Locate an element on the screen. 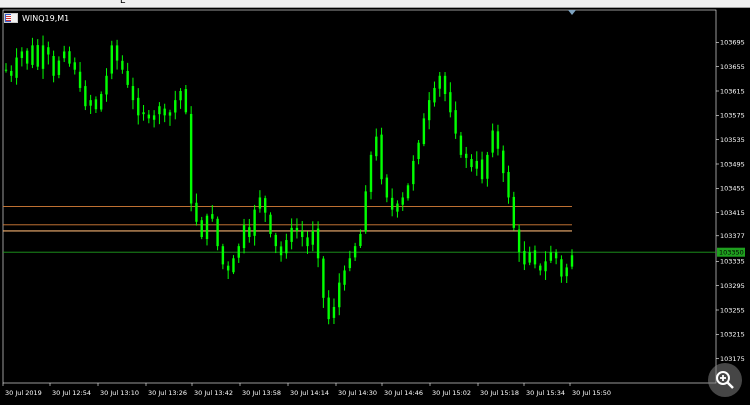 Image resolution: width=750 pixels, height=405 pixels. chart-symbol-label: WINQ19,M1 is located at coordinates (46, 18).